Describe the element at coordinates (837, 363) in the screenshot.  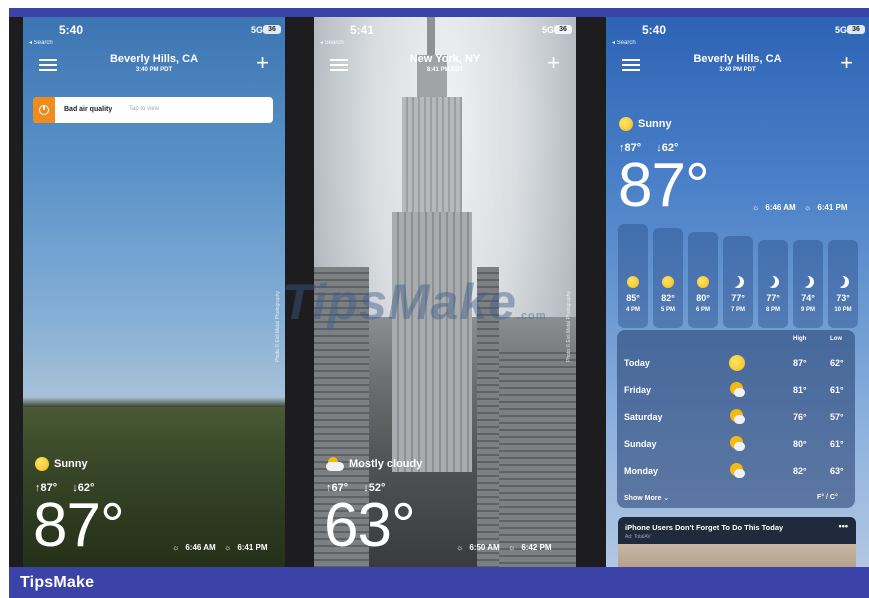
I see `day-low: 62°` at that location.